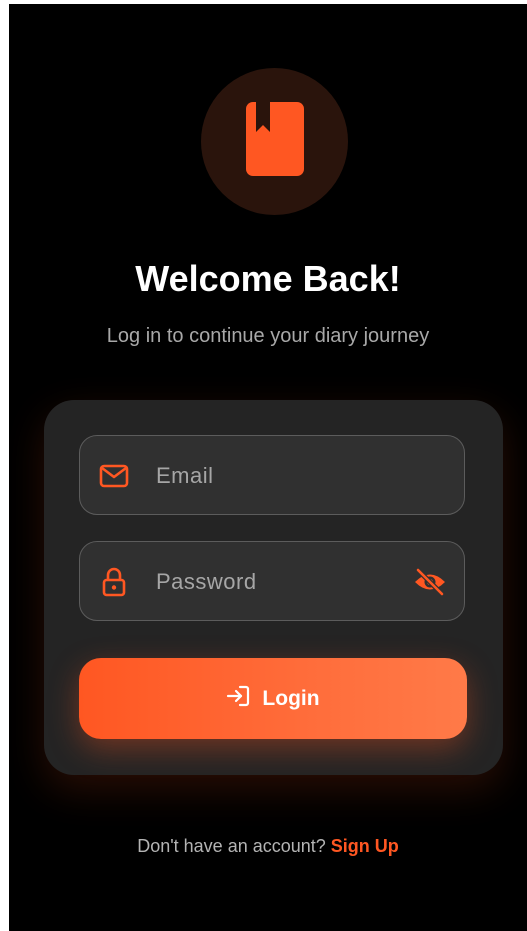 The width and height of the screenshot is (527, 931). What do you see at coordinates (291, 698) in the screenshot?
I see `login-button-label: Login` at bounding box center [291, 698].